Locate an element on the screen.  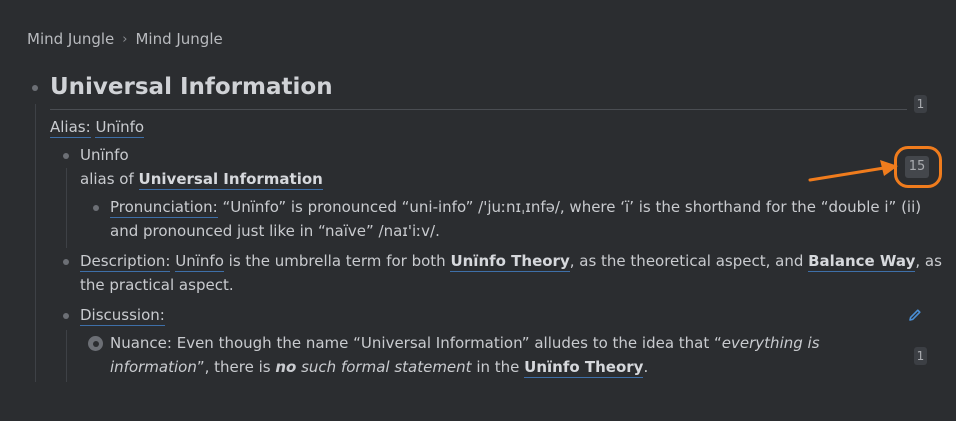
title-ref-count: 1 is located at coordinates (920, 104).